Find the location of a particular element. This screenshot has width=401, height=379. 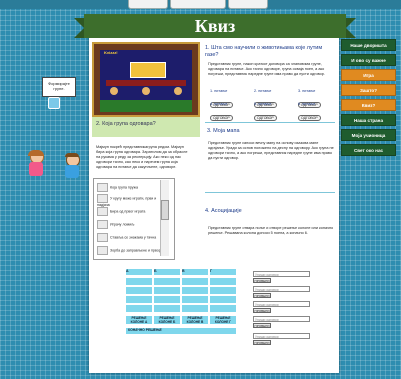

toolbar-button-back is located at coordinates (148, 4).